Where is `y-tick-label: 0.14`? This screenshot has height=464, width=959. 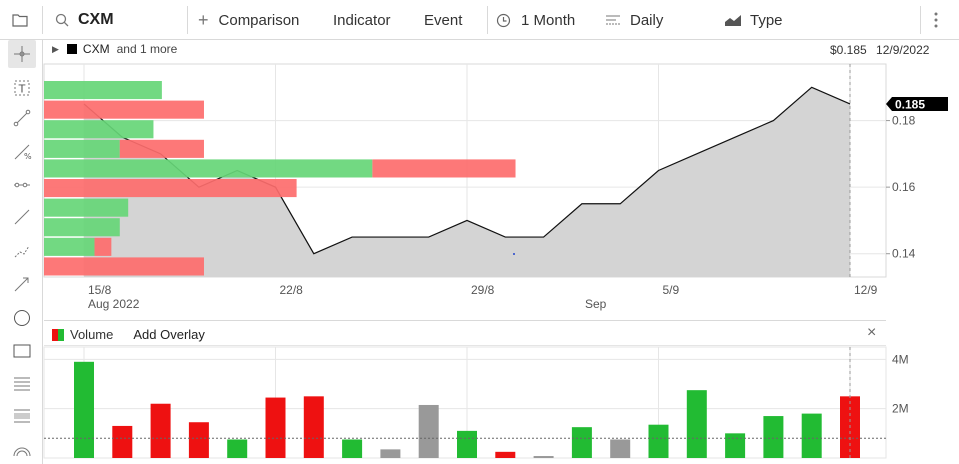
y-tick-label: 0.14 is located at coordinates (904, 254).